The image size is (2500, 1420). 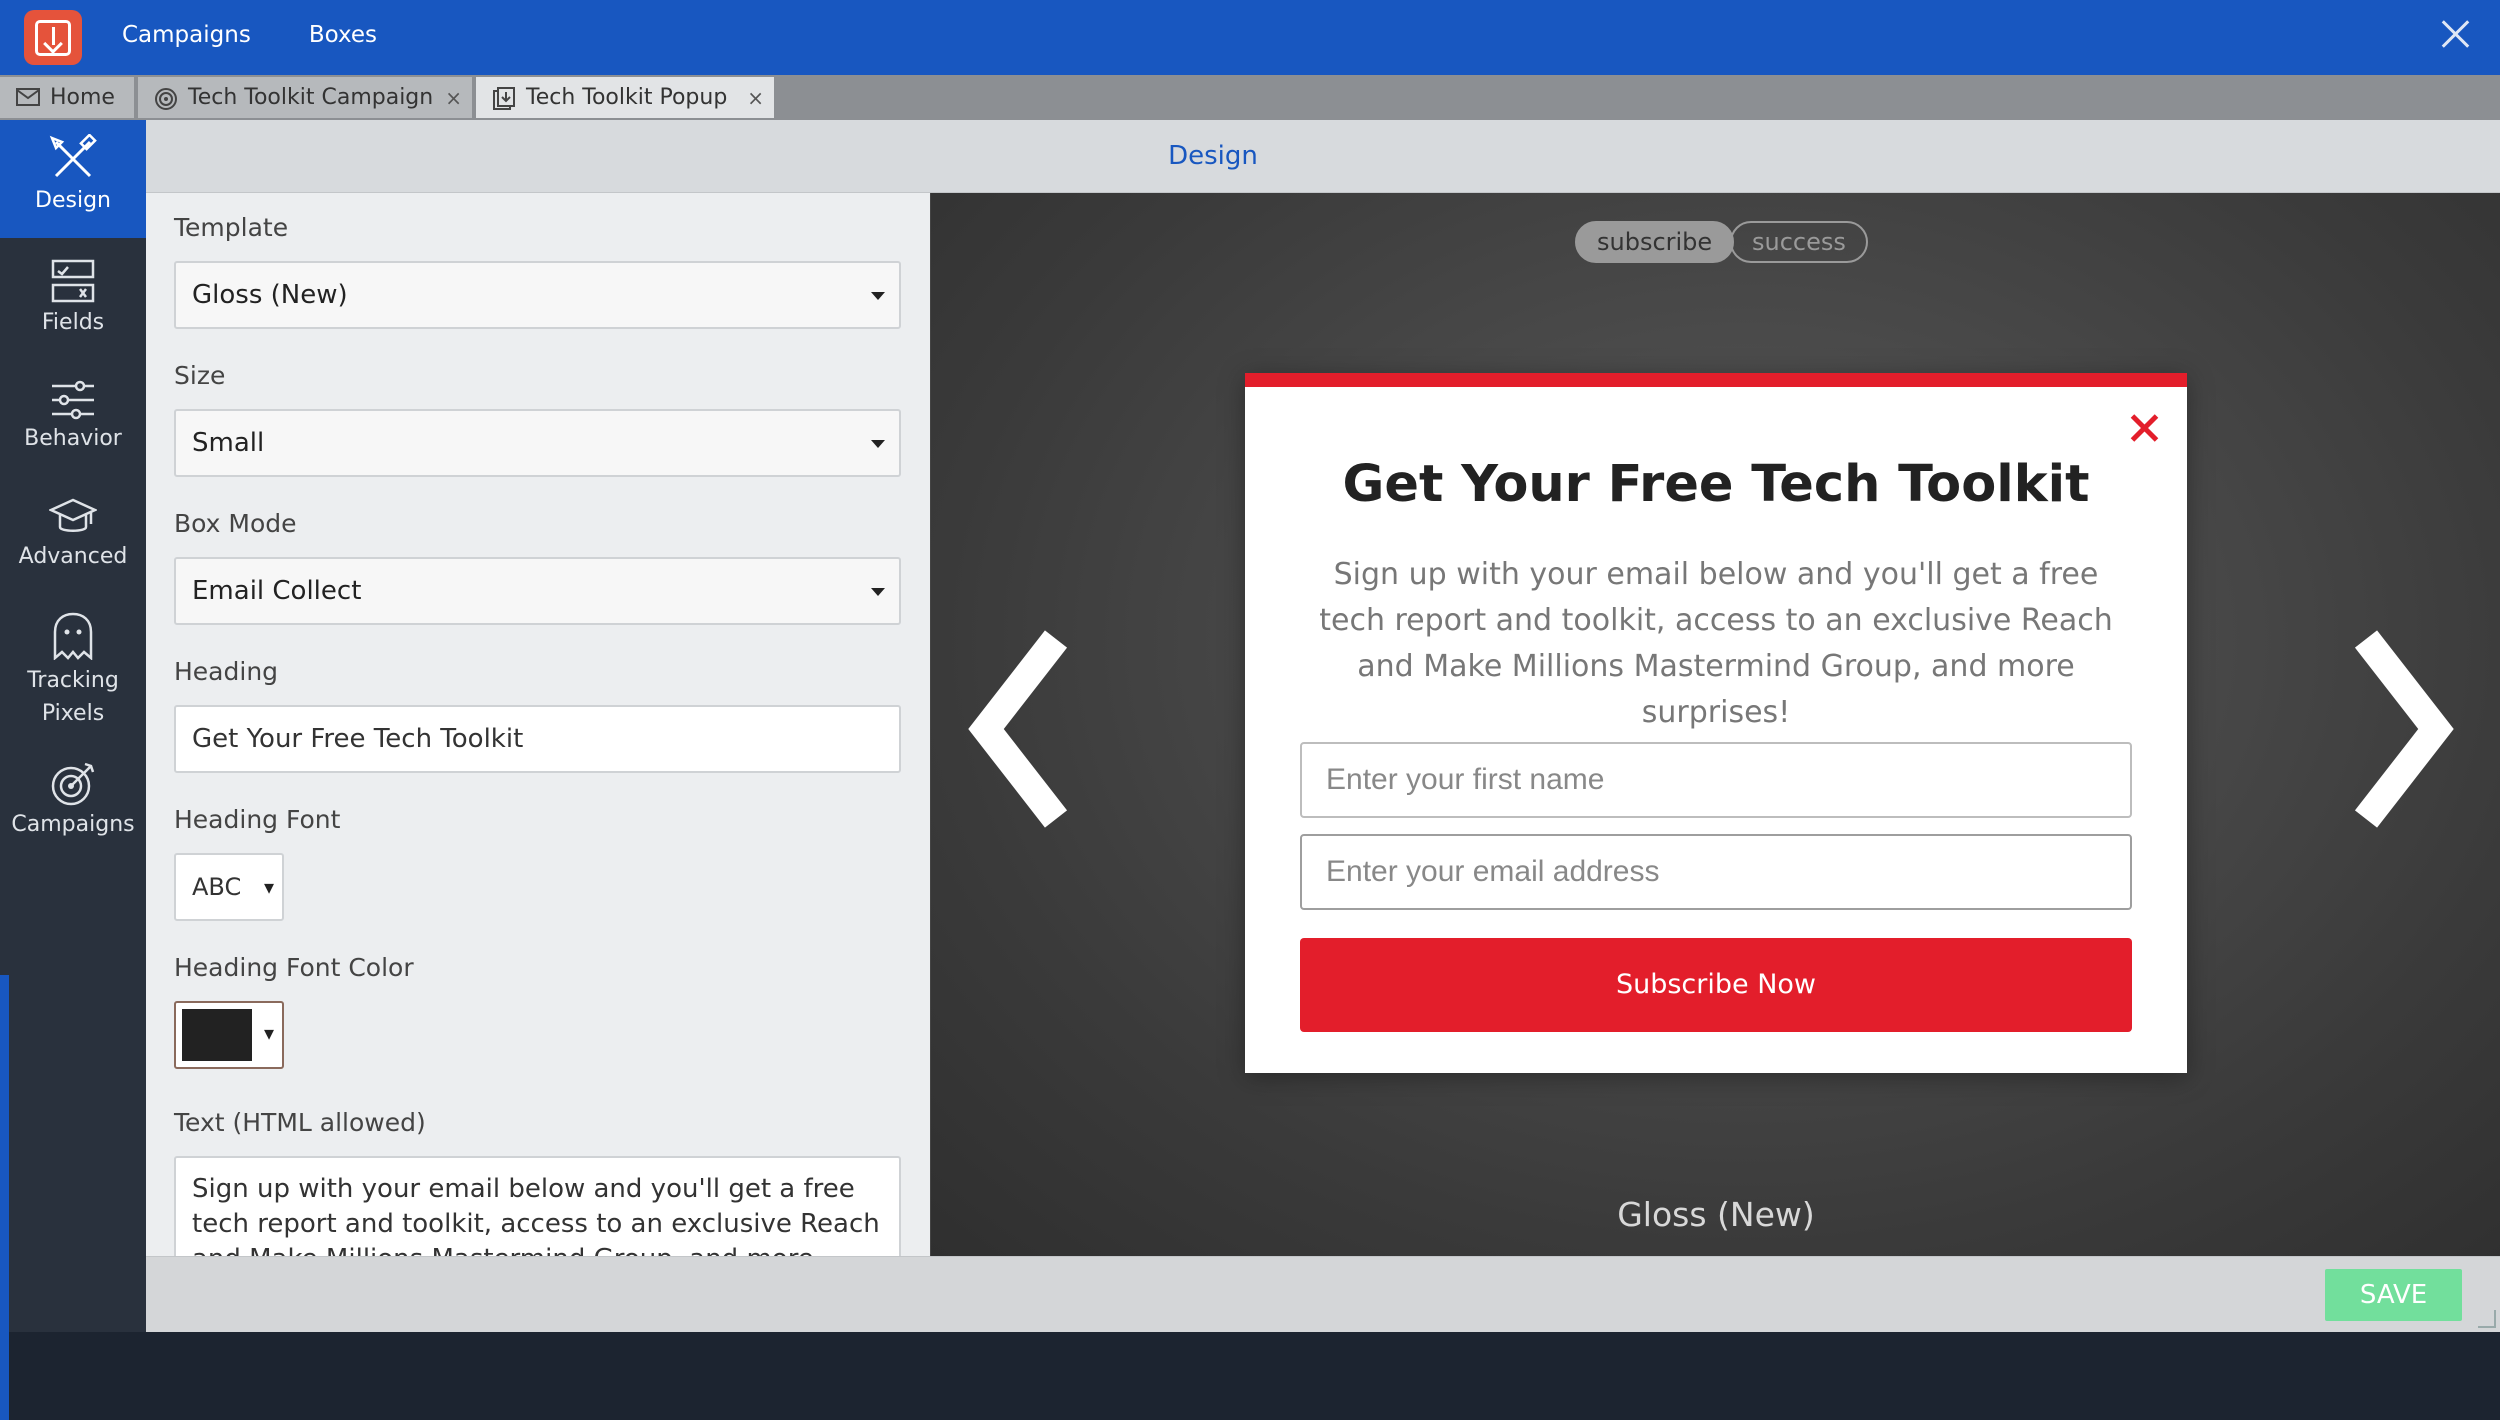 I want to click on tab-tech-toolkit-popup: Tech Toolkit Popup ×, so click(x=626, y=97).